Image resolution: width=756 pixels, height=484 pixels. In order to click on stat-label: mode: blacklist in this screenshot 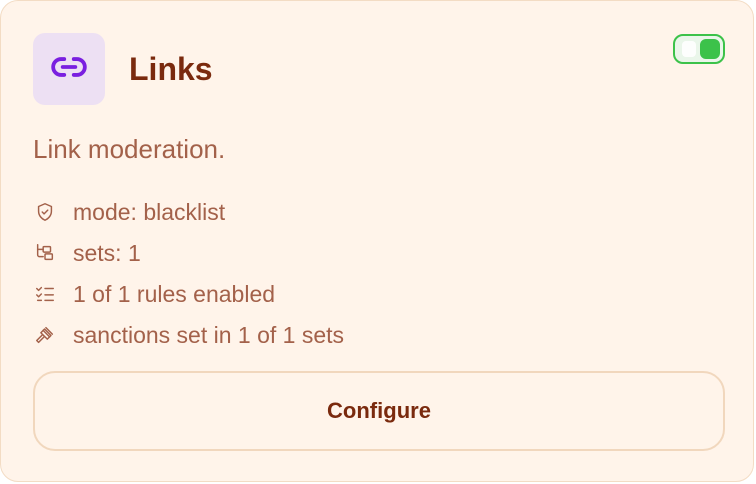, I will do `click(149, 211)`.